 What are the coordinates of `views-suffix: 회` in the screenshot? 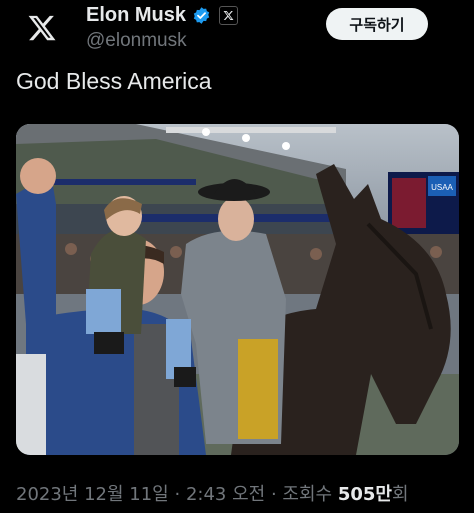 It's located at (400, 494).